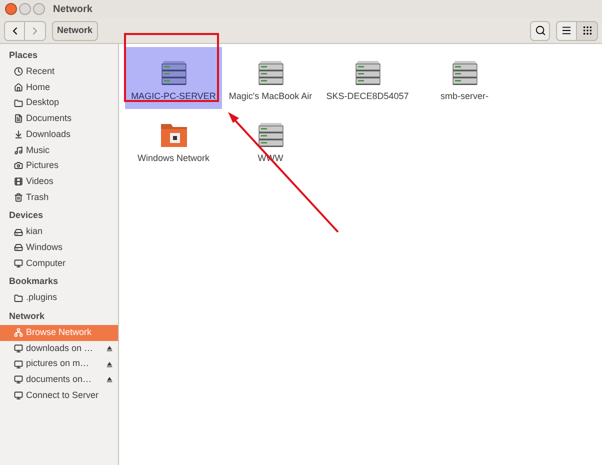 The height and width of the screenshot is (465, 602). Describe the element at coordinates (59, 88) in the screenshot. I see `sidebar-item: Home` at that location.